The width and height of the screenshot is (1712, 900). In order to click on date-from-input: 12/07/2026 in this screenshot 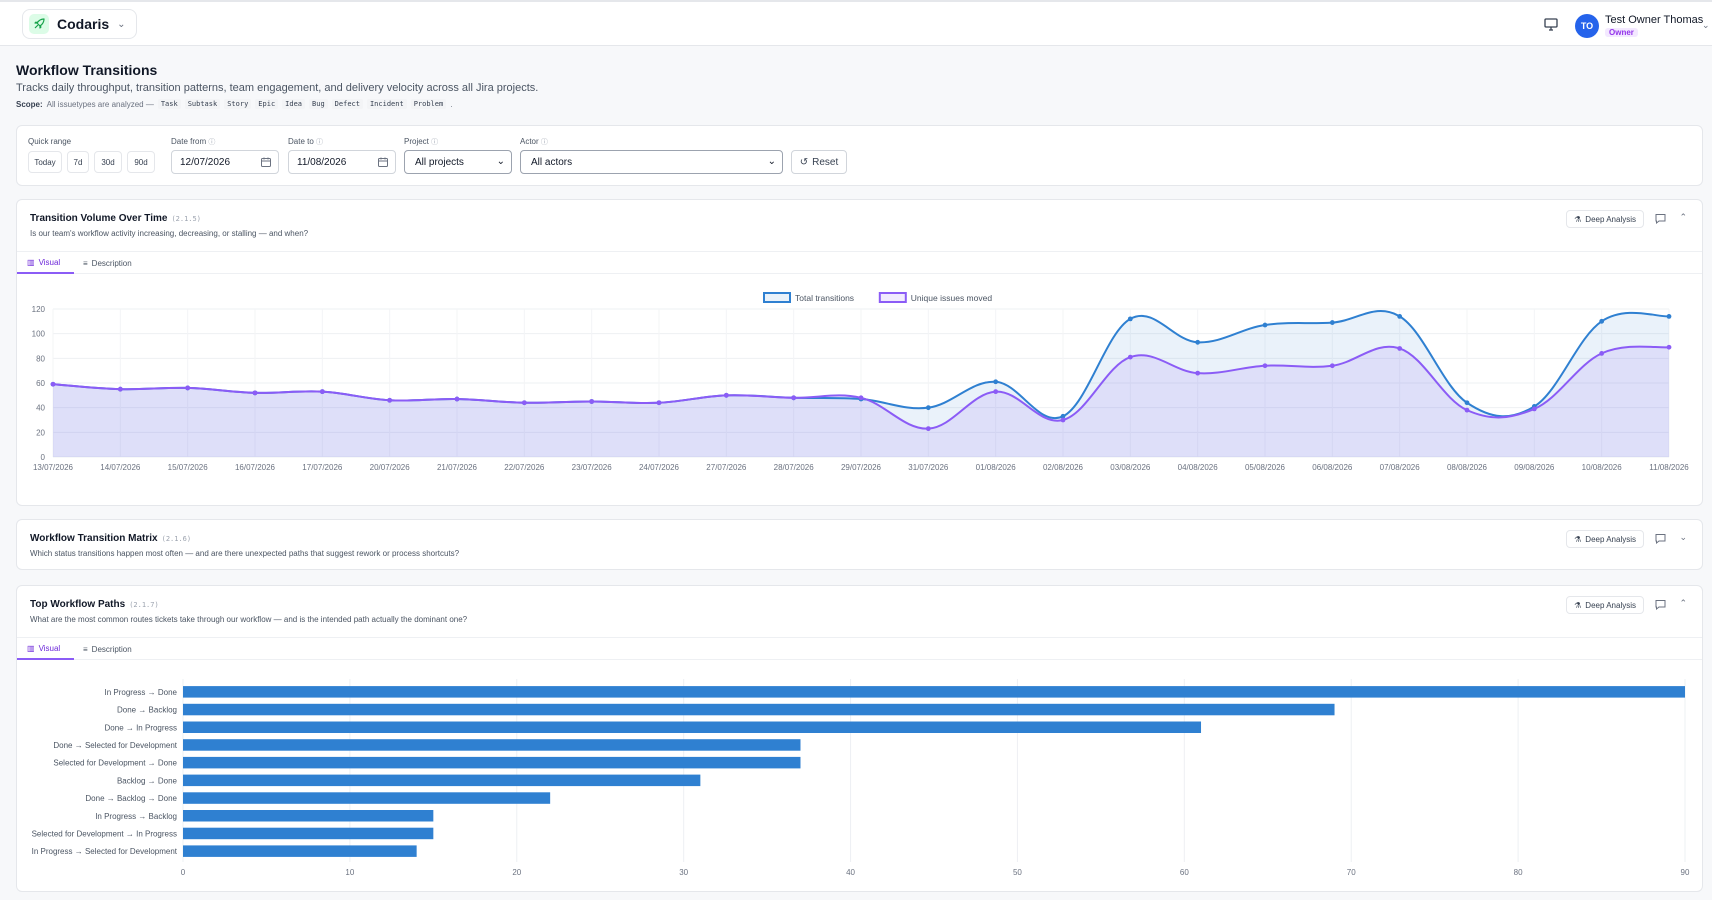, I will do `click(225, 162)`.